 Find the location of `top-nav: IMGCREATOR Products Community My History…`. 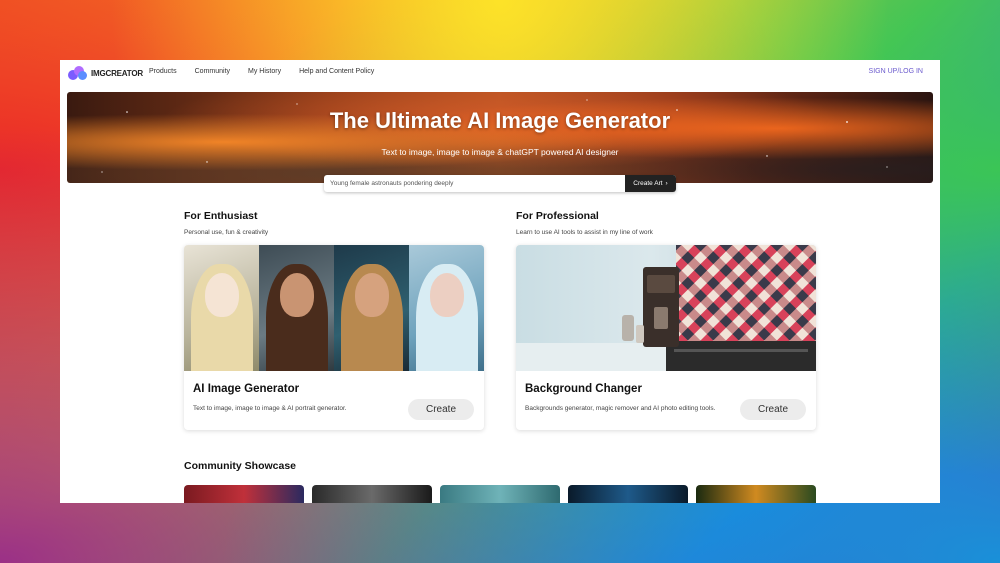

top-nav: IMGCREATOR Products Community My History… is located at coordinates (500, 74).